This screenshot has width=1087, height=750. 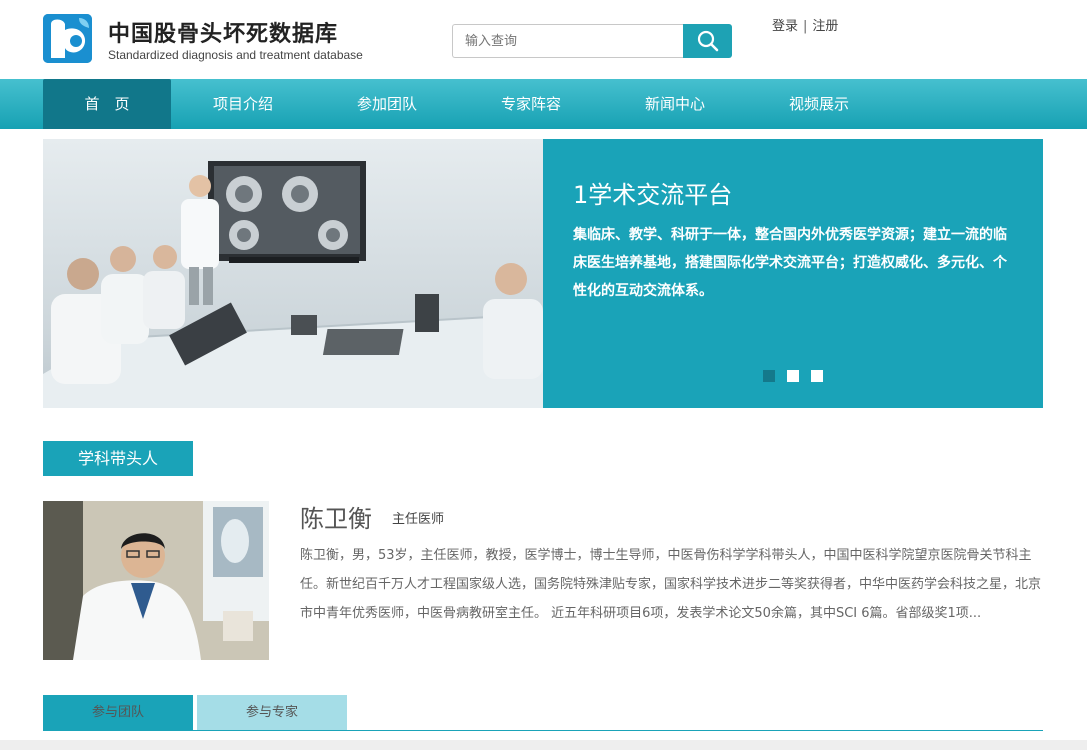 What do you see at coordinates (785, 26) in the screenshot?
I see `login-link: 登录` at bounding box center [785, 26].